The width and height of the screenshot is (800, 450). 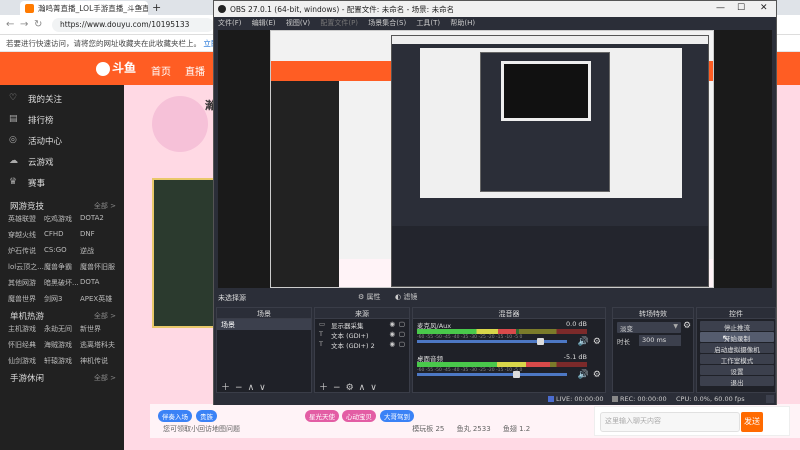 I want to click on url-input: https://www.douyu.com/10195133, so click(x=133, y=25).